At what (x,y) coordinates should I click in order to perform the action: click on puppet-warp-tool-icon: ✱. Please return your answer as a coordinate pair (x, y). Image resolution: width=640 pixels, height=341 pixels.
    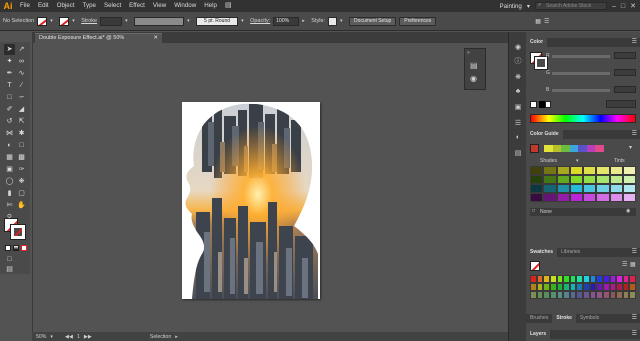
    Looking at the image, I should click on (21, 133).